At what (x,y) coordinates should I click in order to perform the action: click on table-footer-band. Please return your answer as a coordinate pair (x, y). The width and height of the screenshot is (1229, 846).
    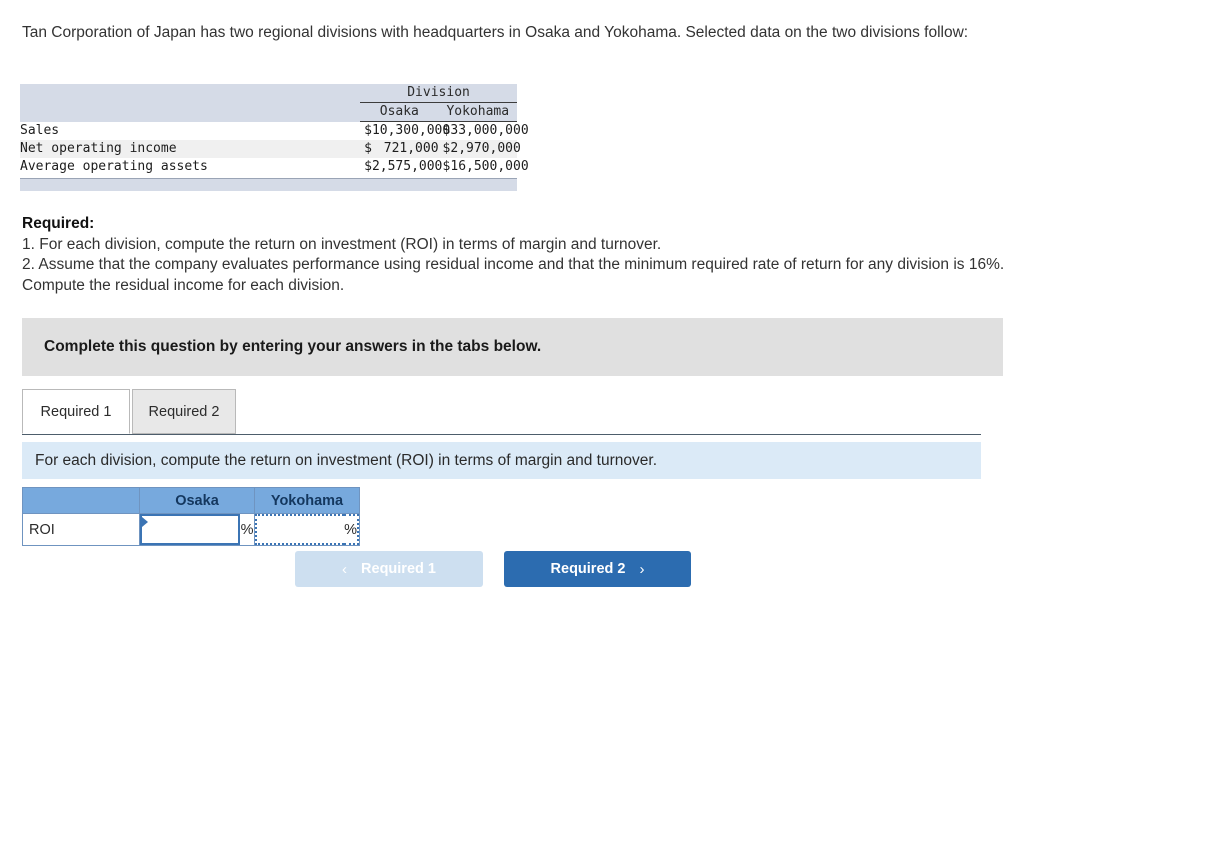
    Looking at the image, I should click on (268, 184).